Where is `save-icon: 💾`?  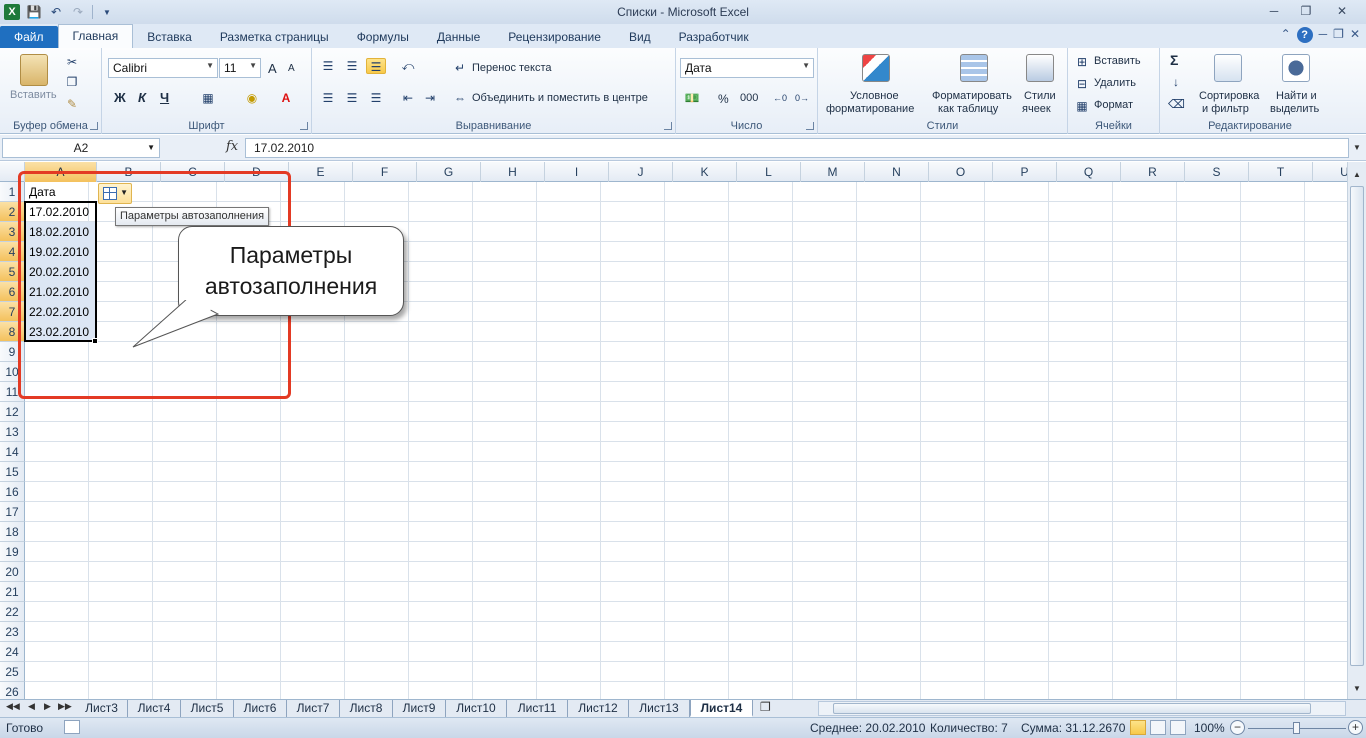
save-icon: 💾 is located at coordinates (34, 12).